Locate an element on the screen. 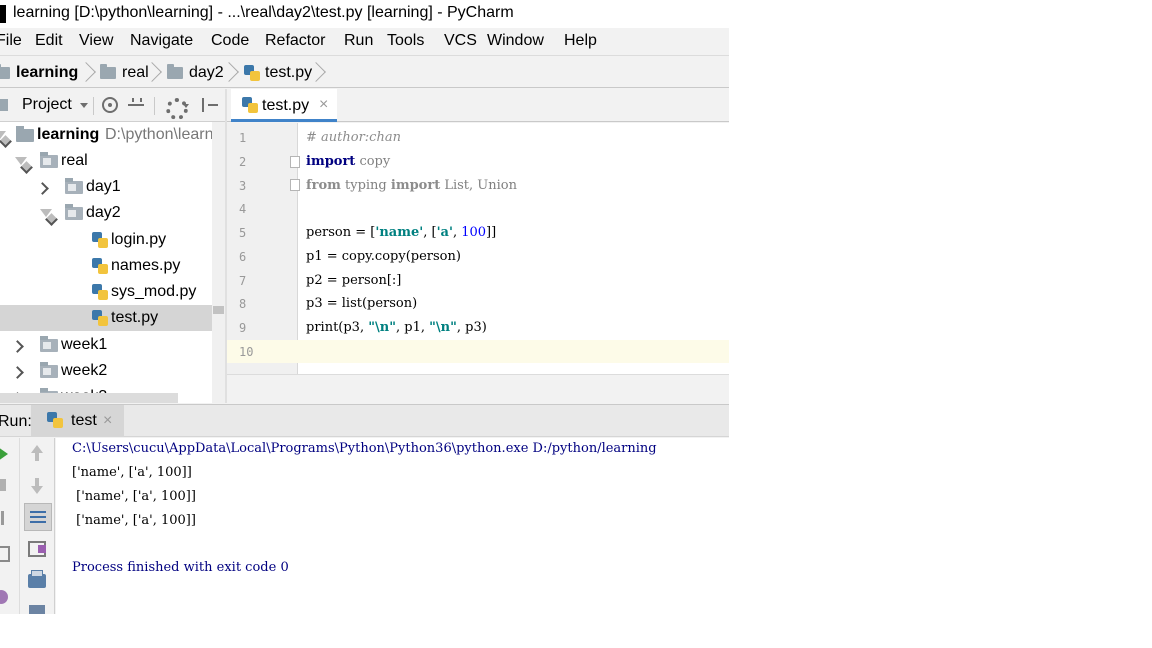  tree-item-label: login.py is located at coordinates (139, 239).